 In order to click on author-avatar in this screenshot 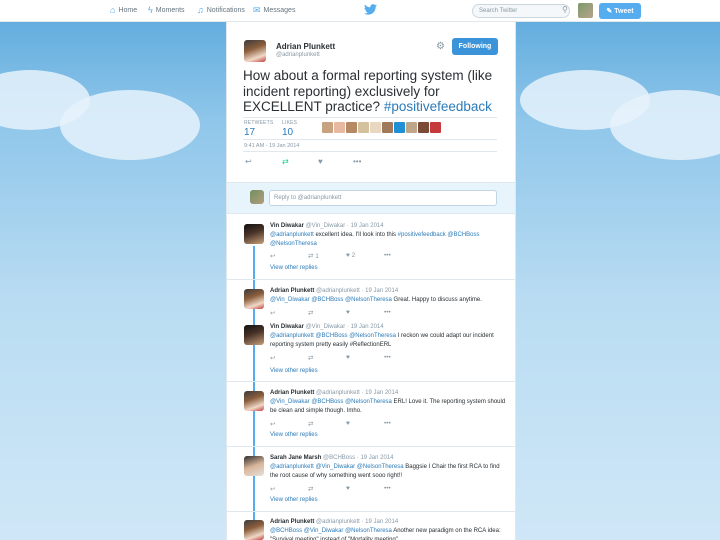, I will do `click(255, 51)`.